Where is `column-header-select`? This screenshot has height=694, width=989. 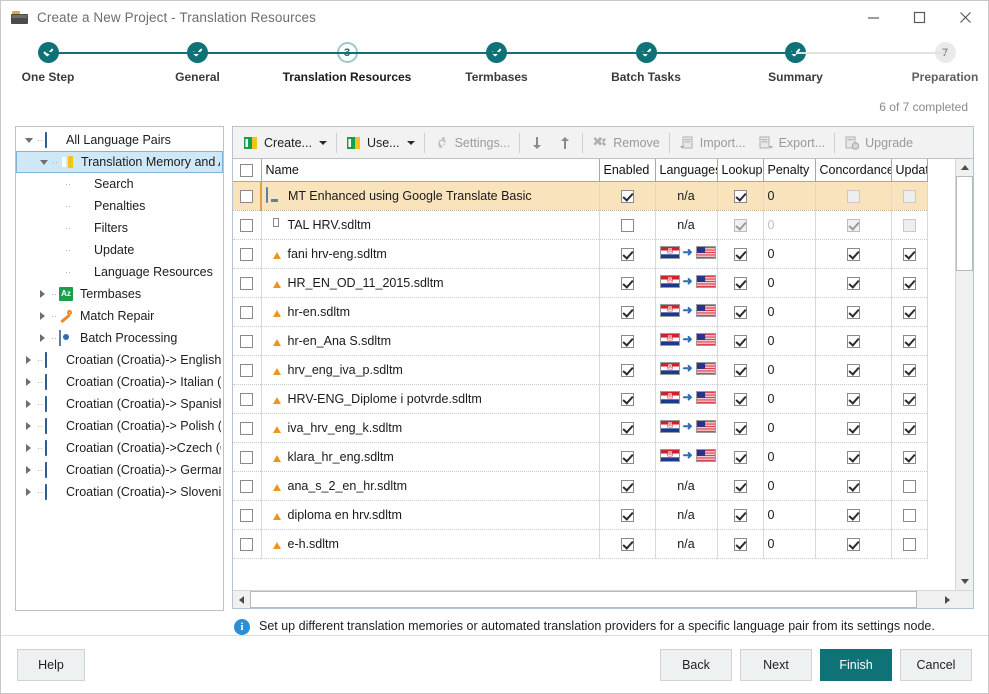
column-header-select is located at coordinates (247, 170).